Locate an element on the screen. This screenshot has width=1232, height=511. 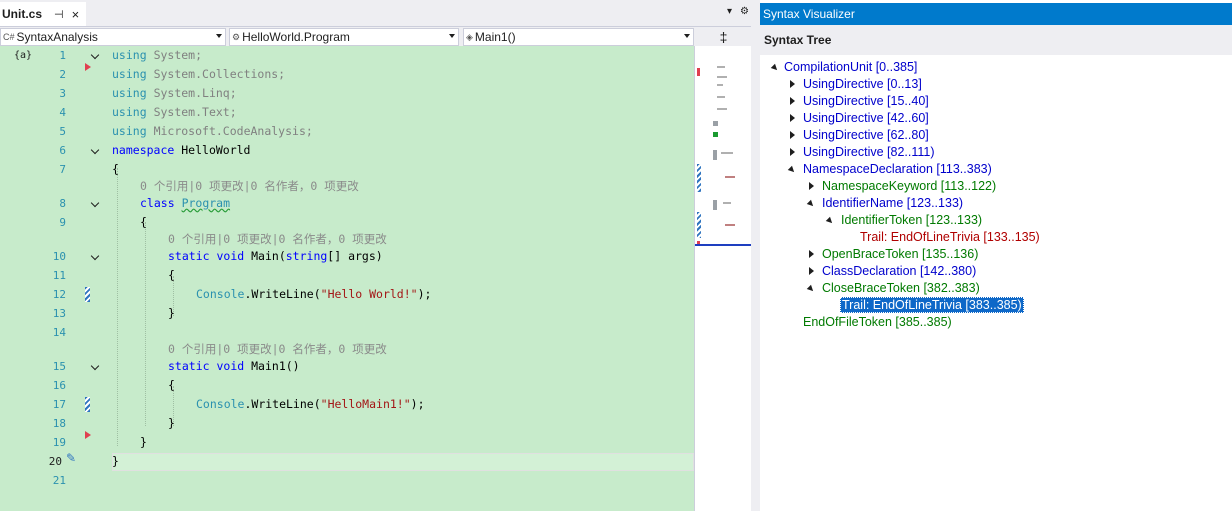
type-label: HelloWorld.Program is located at coordinates (296, 37).